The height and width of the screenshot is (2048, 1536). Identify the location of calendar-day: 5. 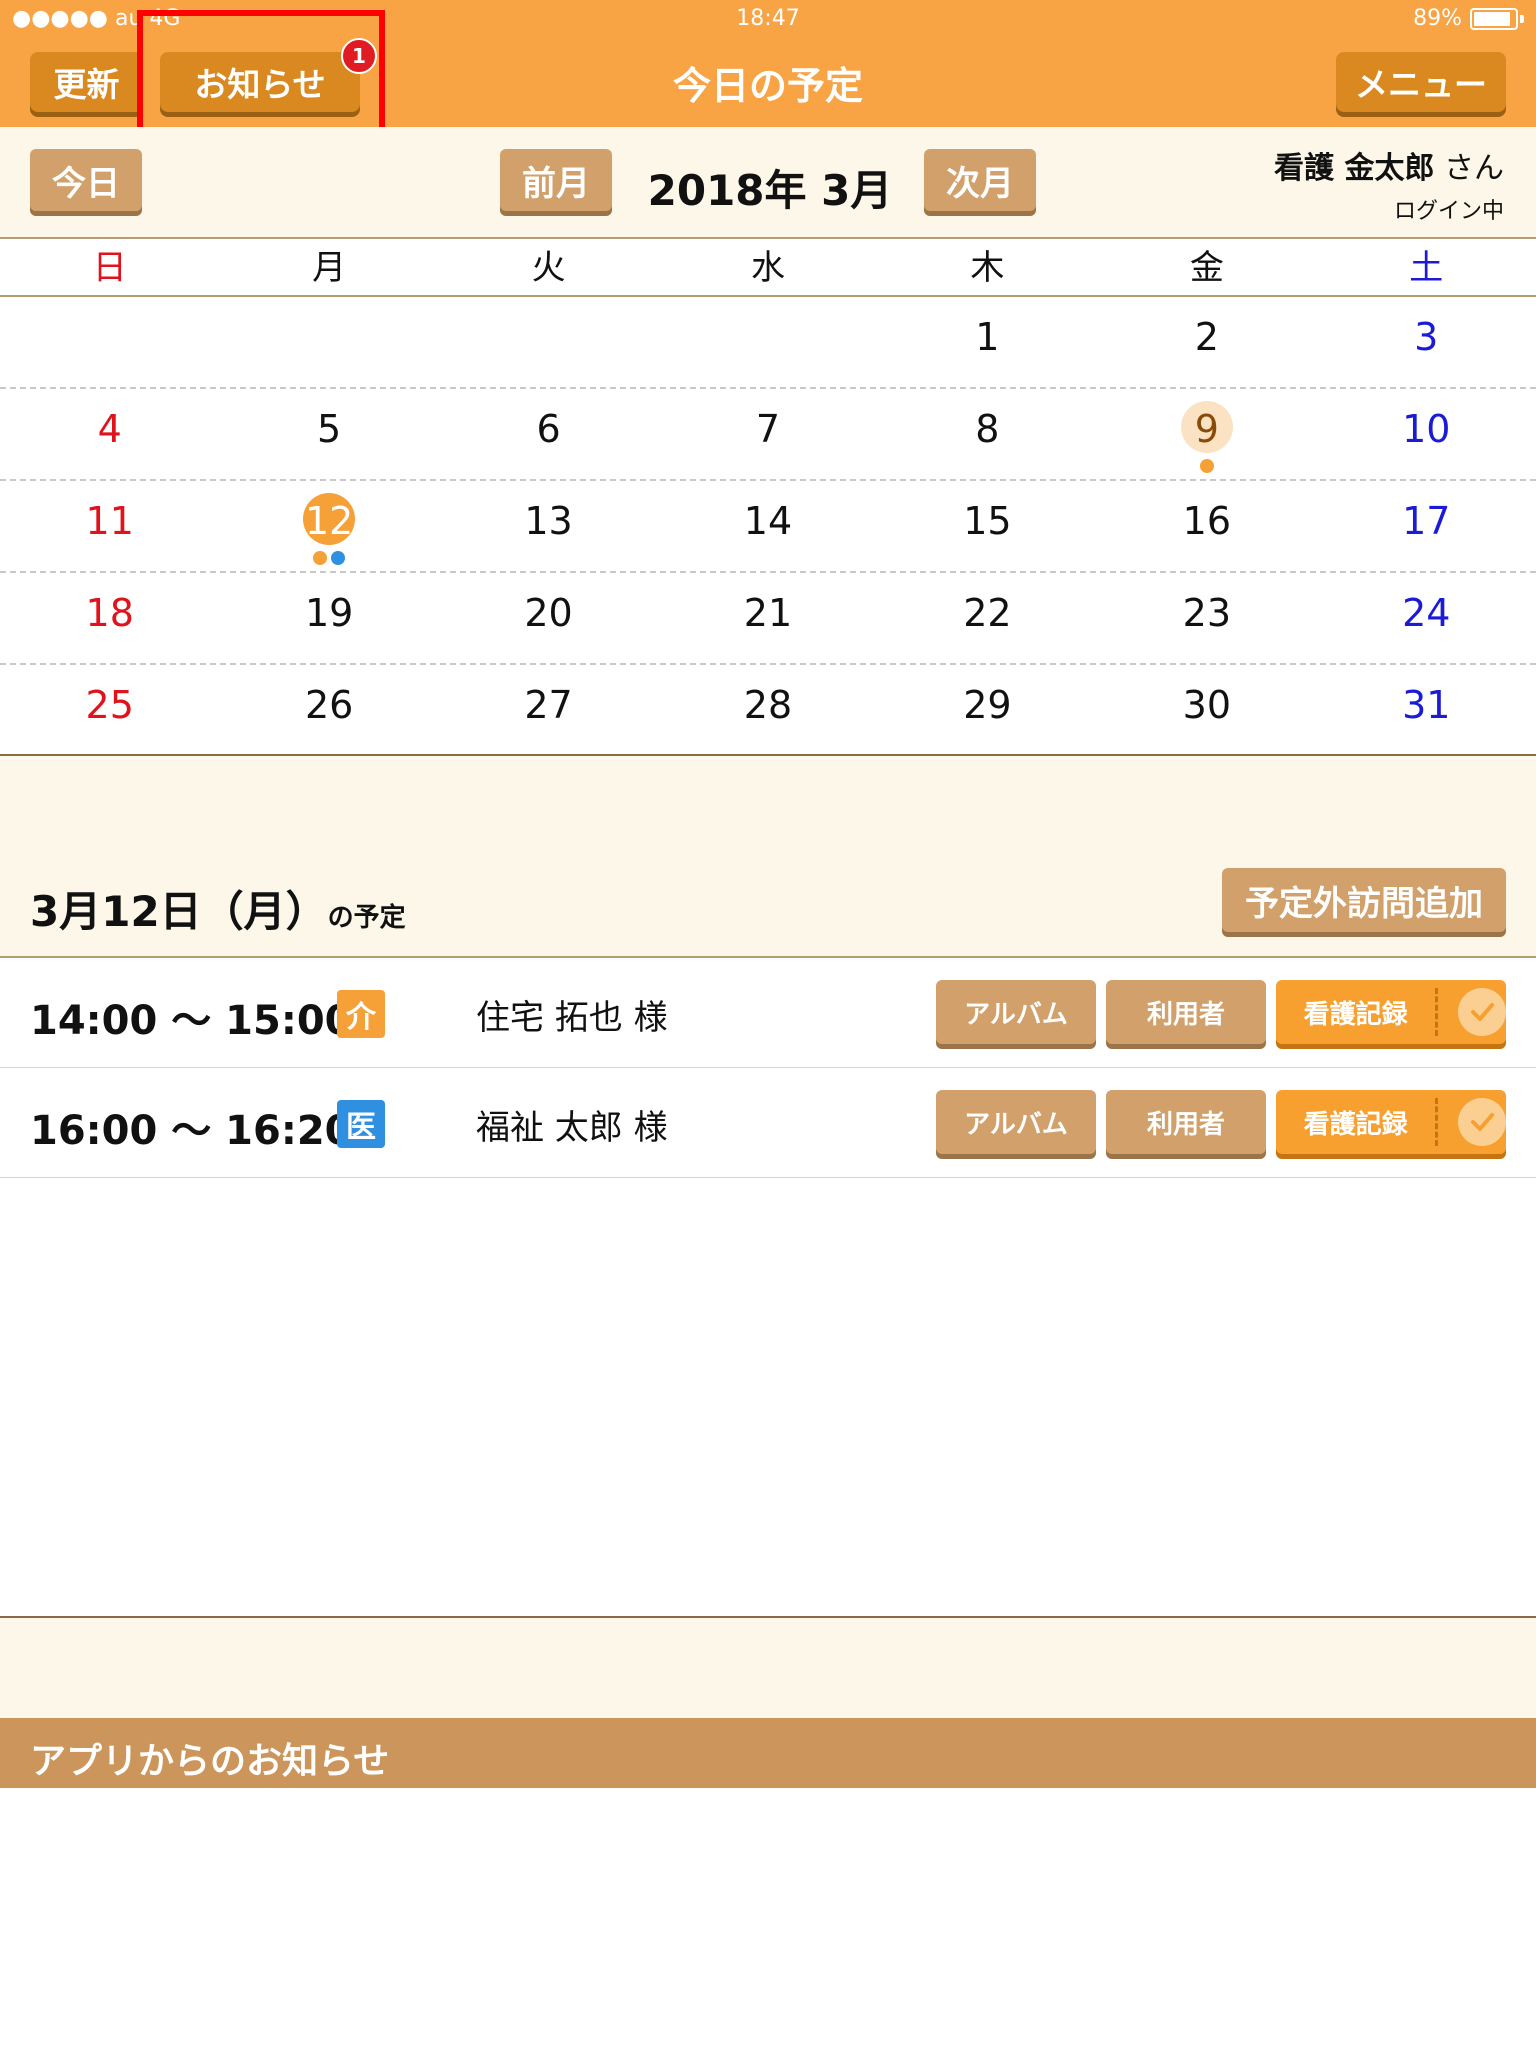
(328, 434).